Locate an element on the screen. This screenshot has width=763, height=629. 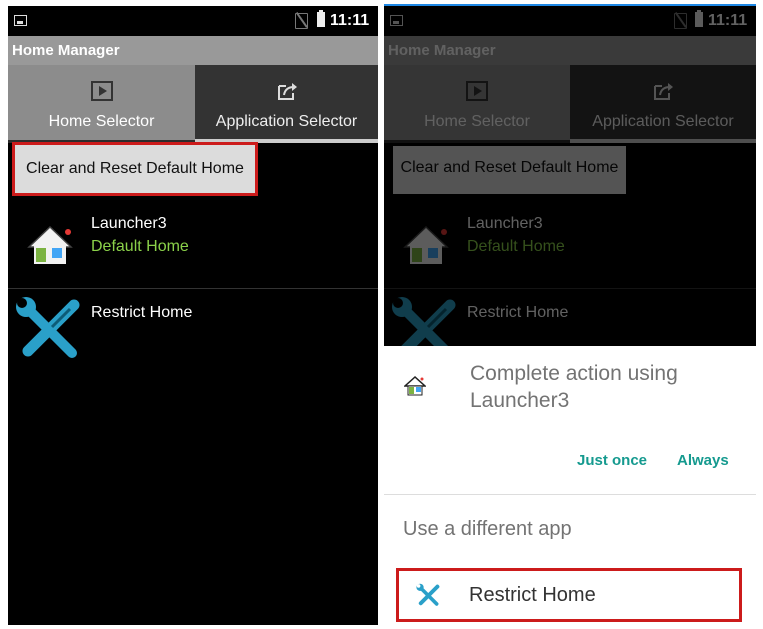
use-different-app-label: Use a different app is located at coordinates (487, 529).